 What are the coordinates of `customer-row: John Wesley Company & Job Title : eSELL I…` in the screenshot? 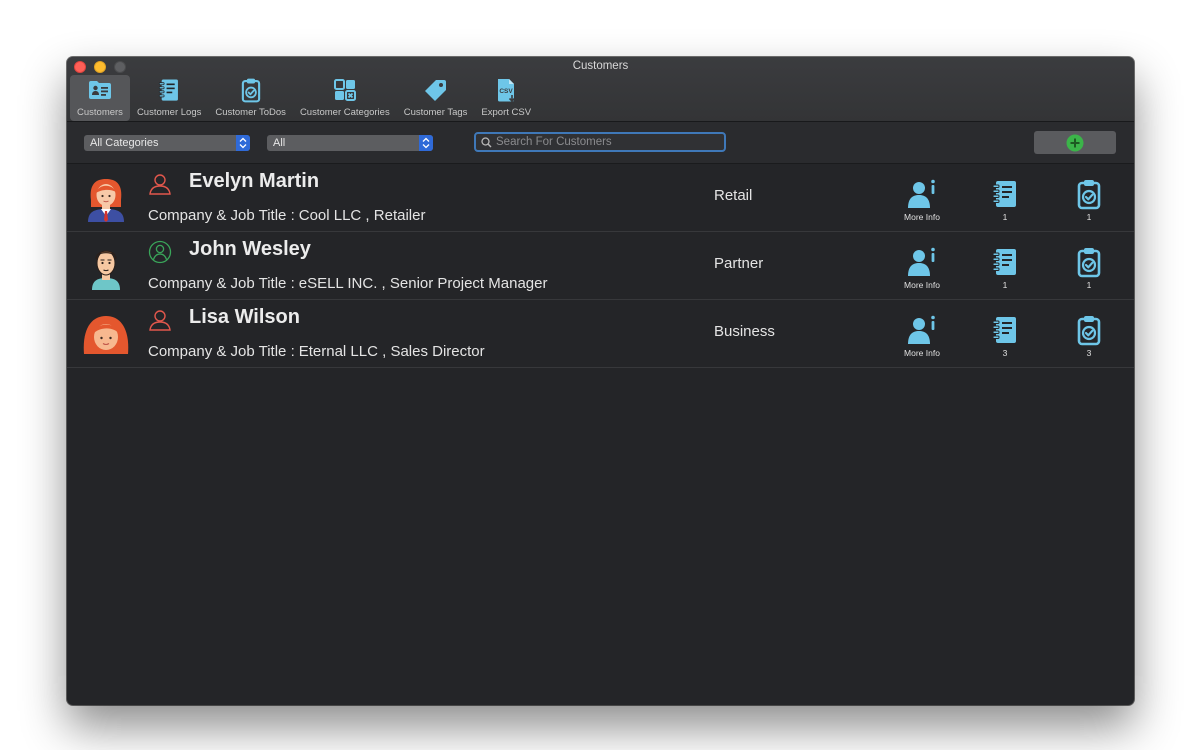 It's located at (600, 266).